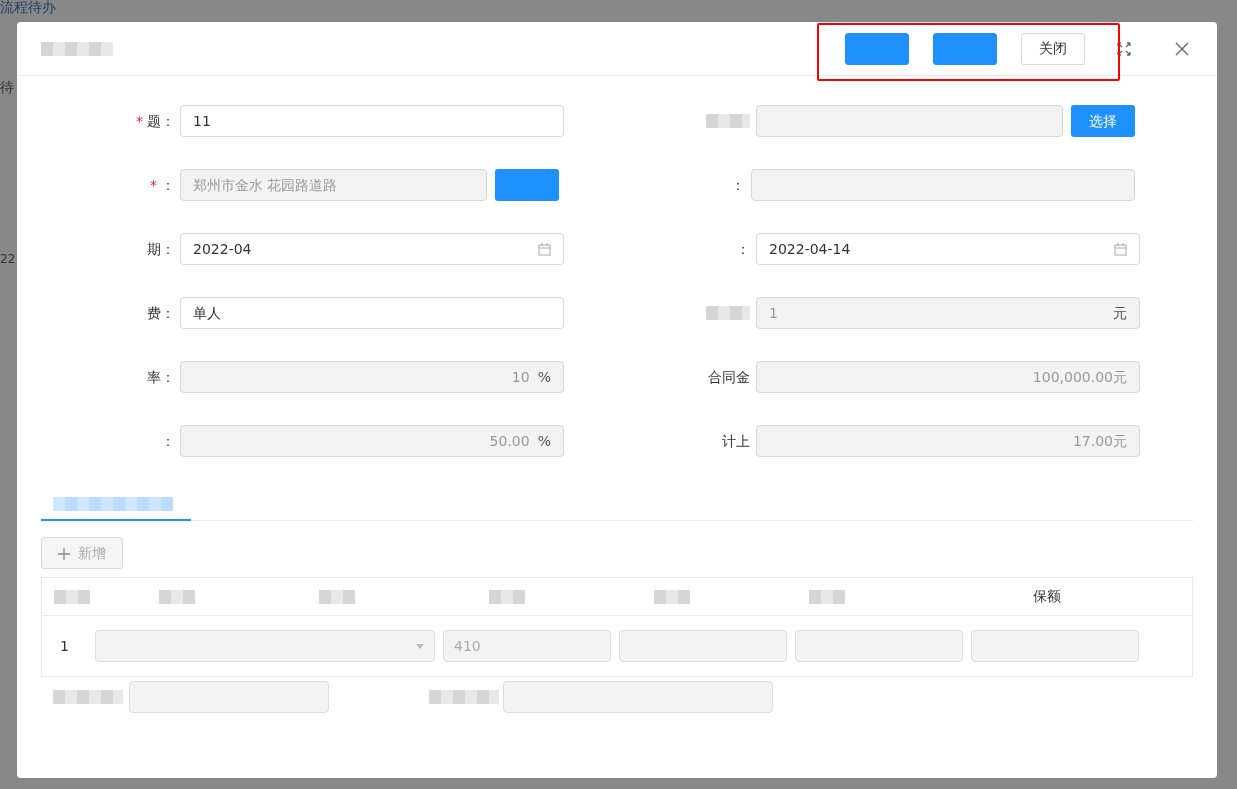 The height and width of the screenshot is (789, 1237). I want to click on field-label: 费：, so click(161, 313).